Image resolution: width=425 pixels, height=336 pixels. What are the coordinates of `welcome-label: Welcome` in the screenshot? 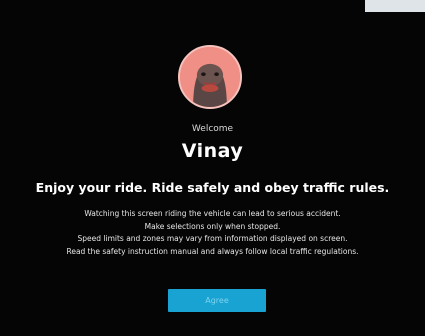 It's located at (212, 129).